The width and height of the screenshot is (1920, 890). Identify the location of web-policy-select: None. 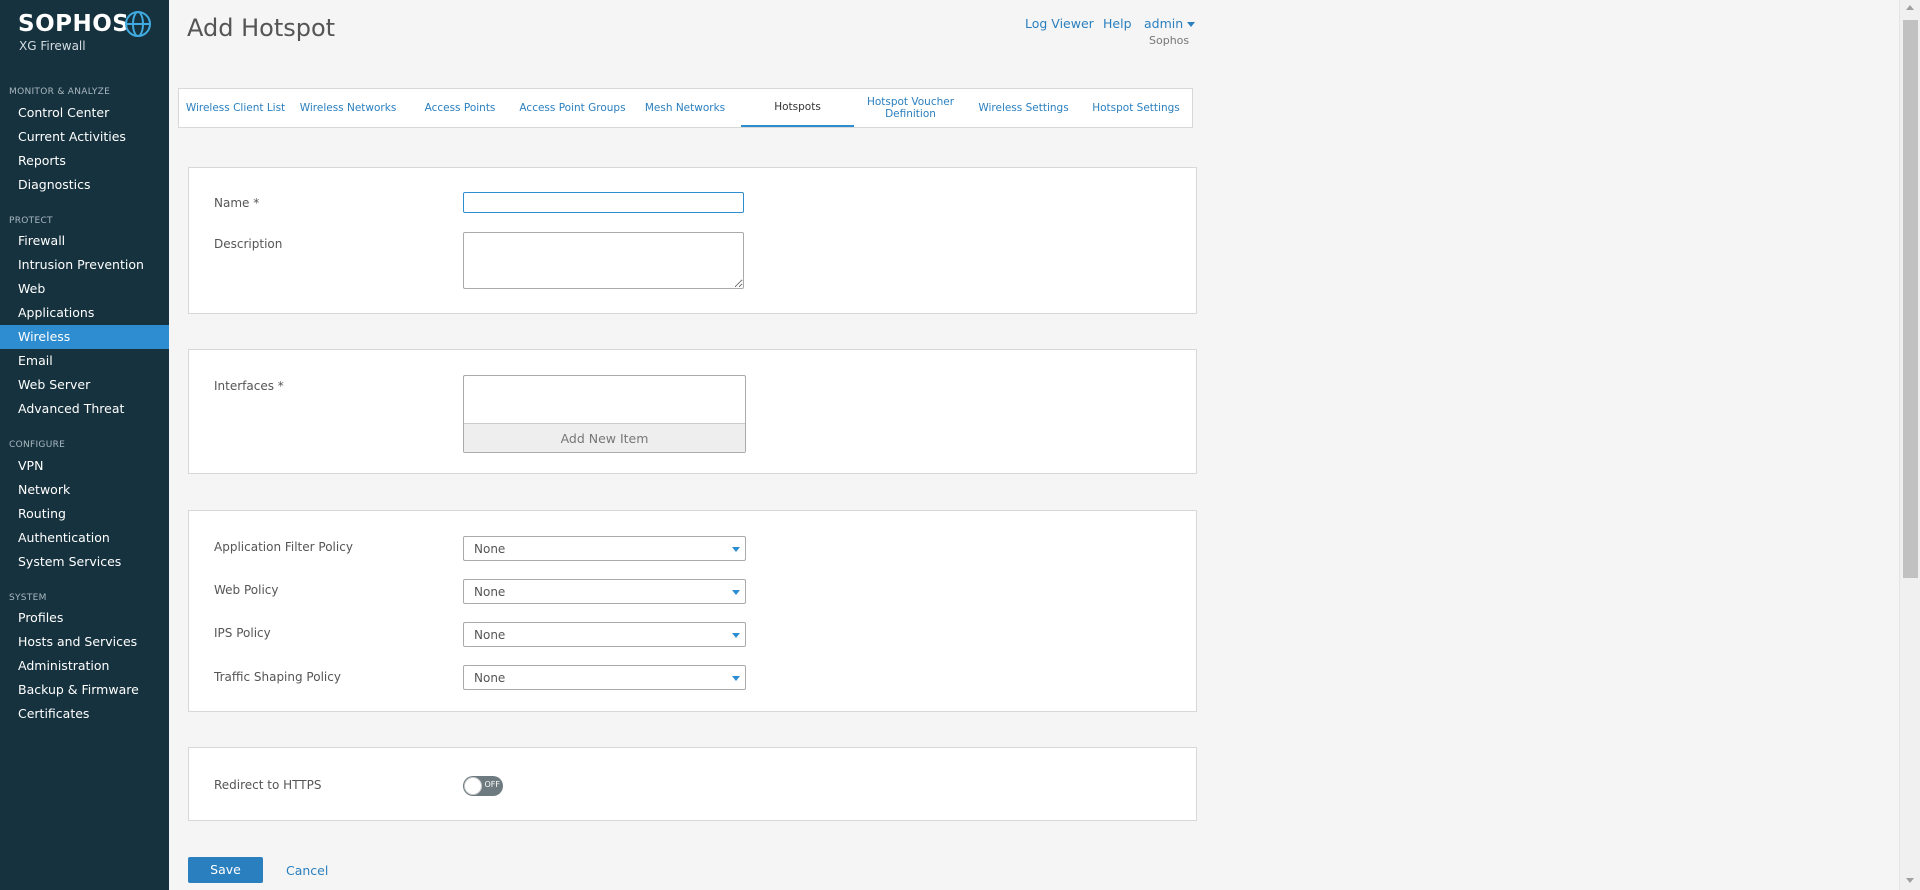
(604, 591).